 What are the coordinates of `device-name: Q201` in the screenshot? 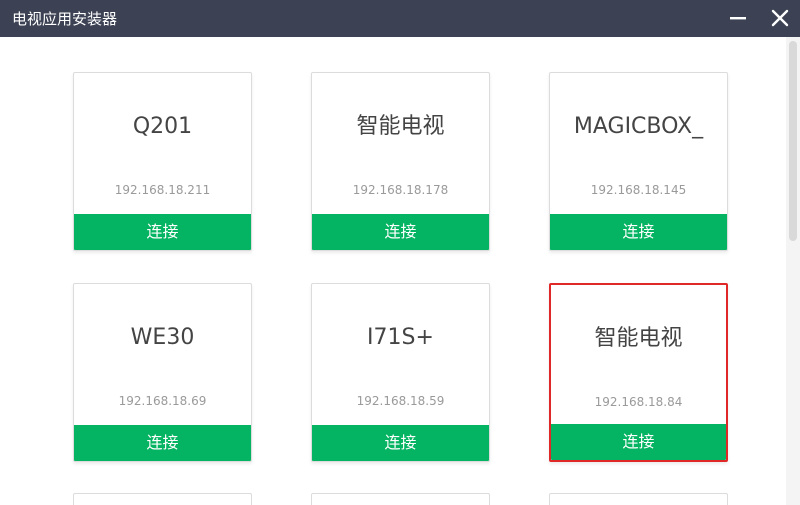 It's located at (162, 126).